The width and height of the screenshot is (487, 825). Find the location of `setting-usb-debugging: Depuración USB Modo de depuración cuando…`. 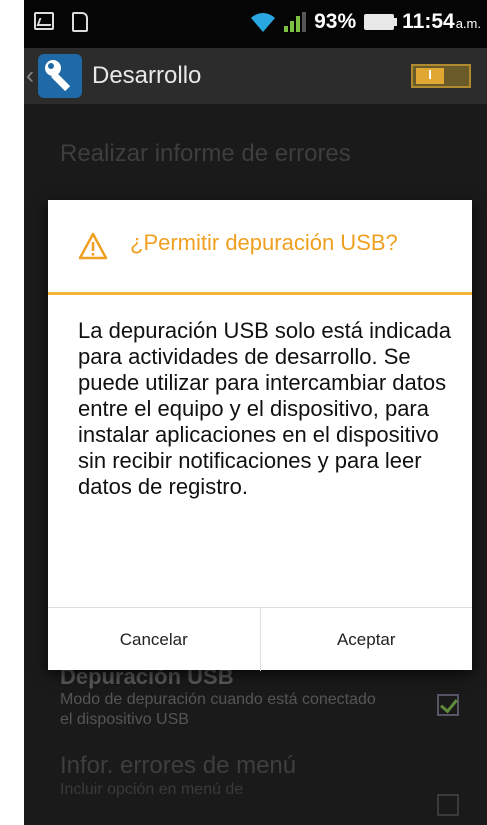

setting-usb-debugging: Depuración USB Modo de depuración cuando… is located at coordinates (263, 697).